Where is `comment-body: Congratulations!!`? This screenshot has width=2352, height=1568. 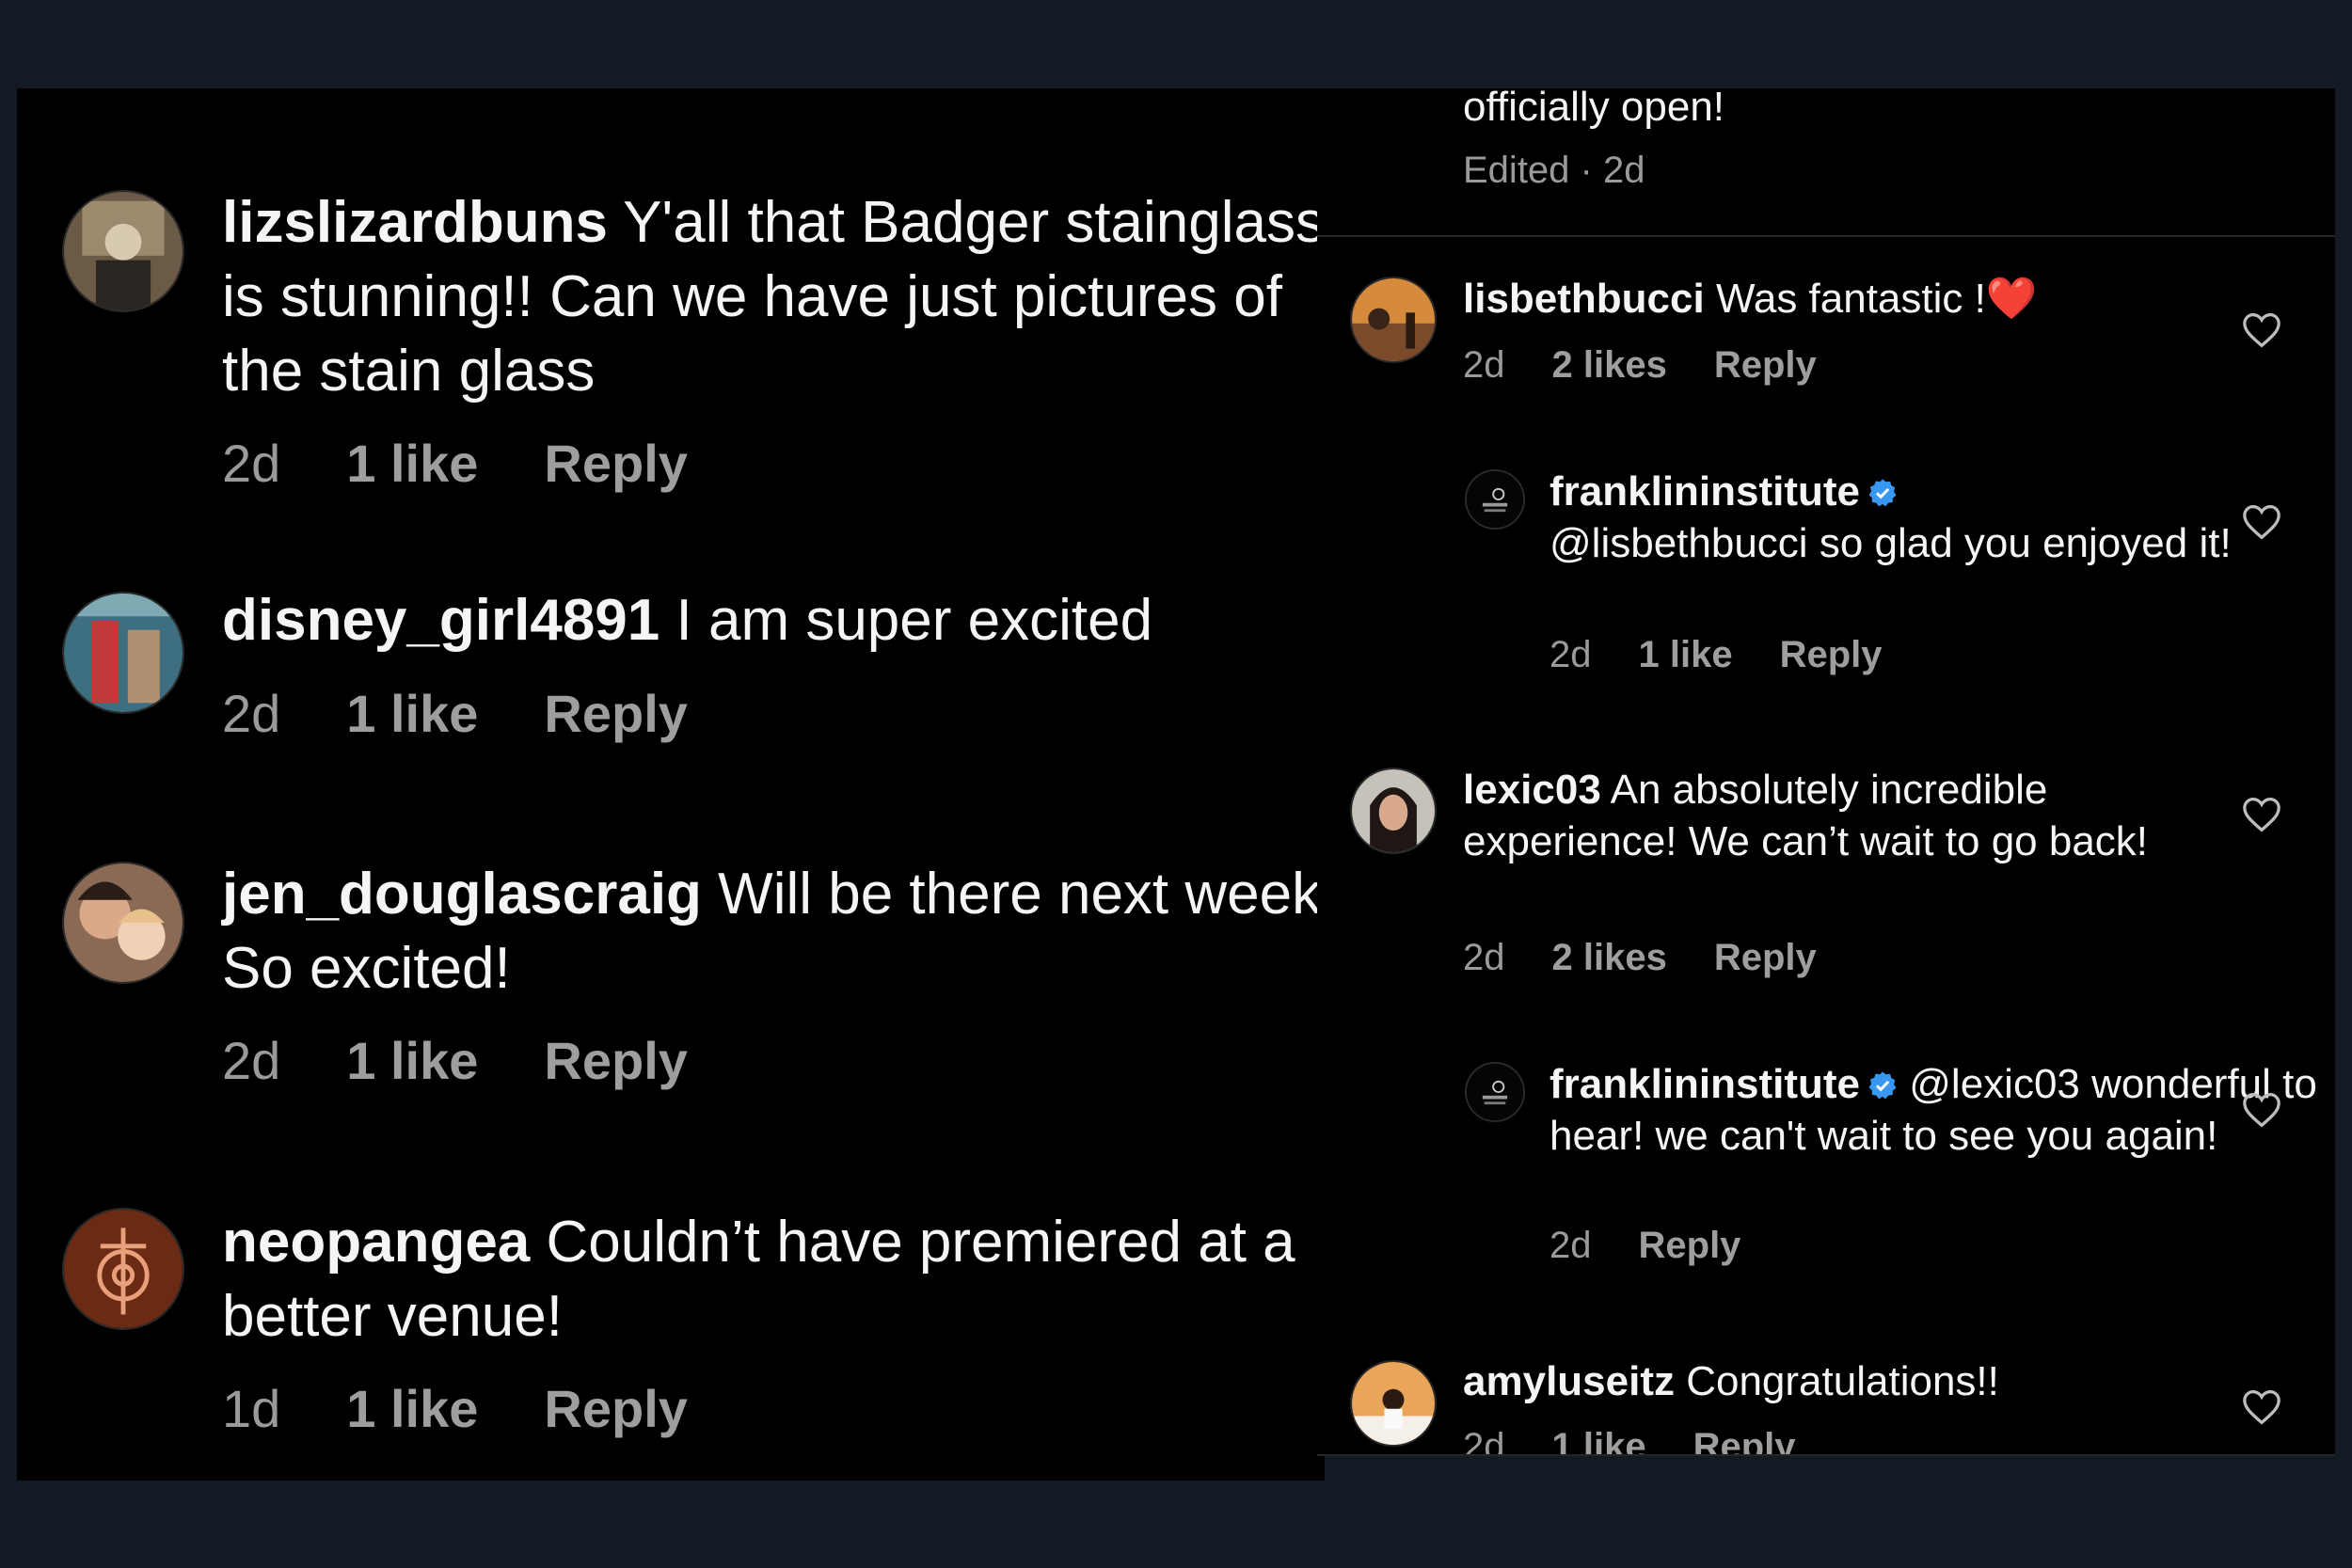
comment-body: Congratulations!! is located at coordinates (1842, 1381).